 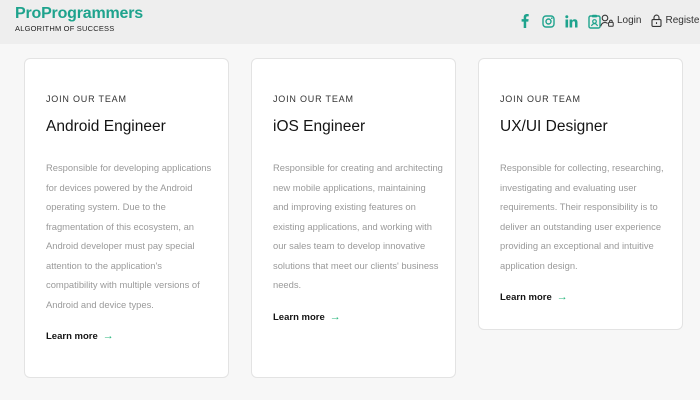 What do you see at coordinates (657, 20) in the screenshot?
I see `padlock-icon` at bounding box center [657, 20].